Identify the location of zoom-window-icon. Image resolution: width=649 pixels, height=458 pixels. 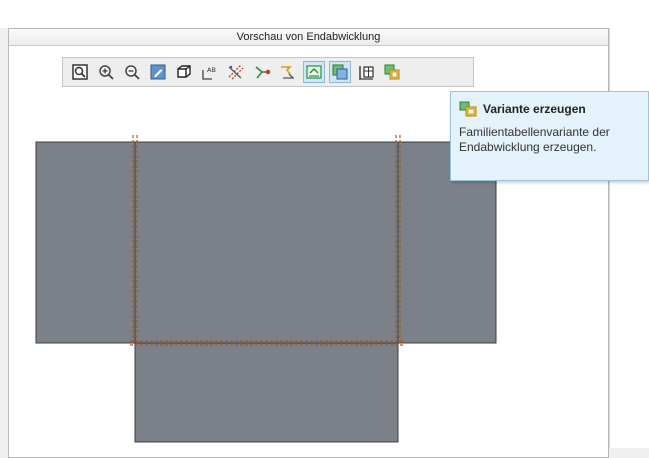
(80, 72).